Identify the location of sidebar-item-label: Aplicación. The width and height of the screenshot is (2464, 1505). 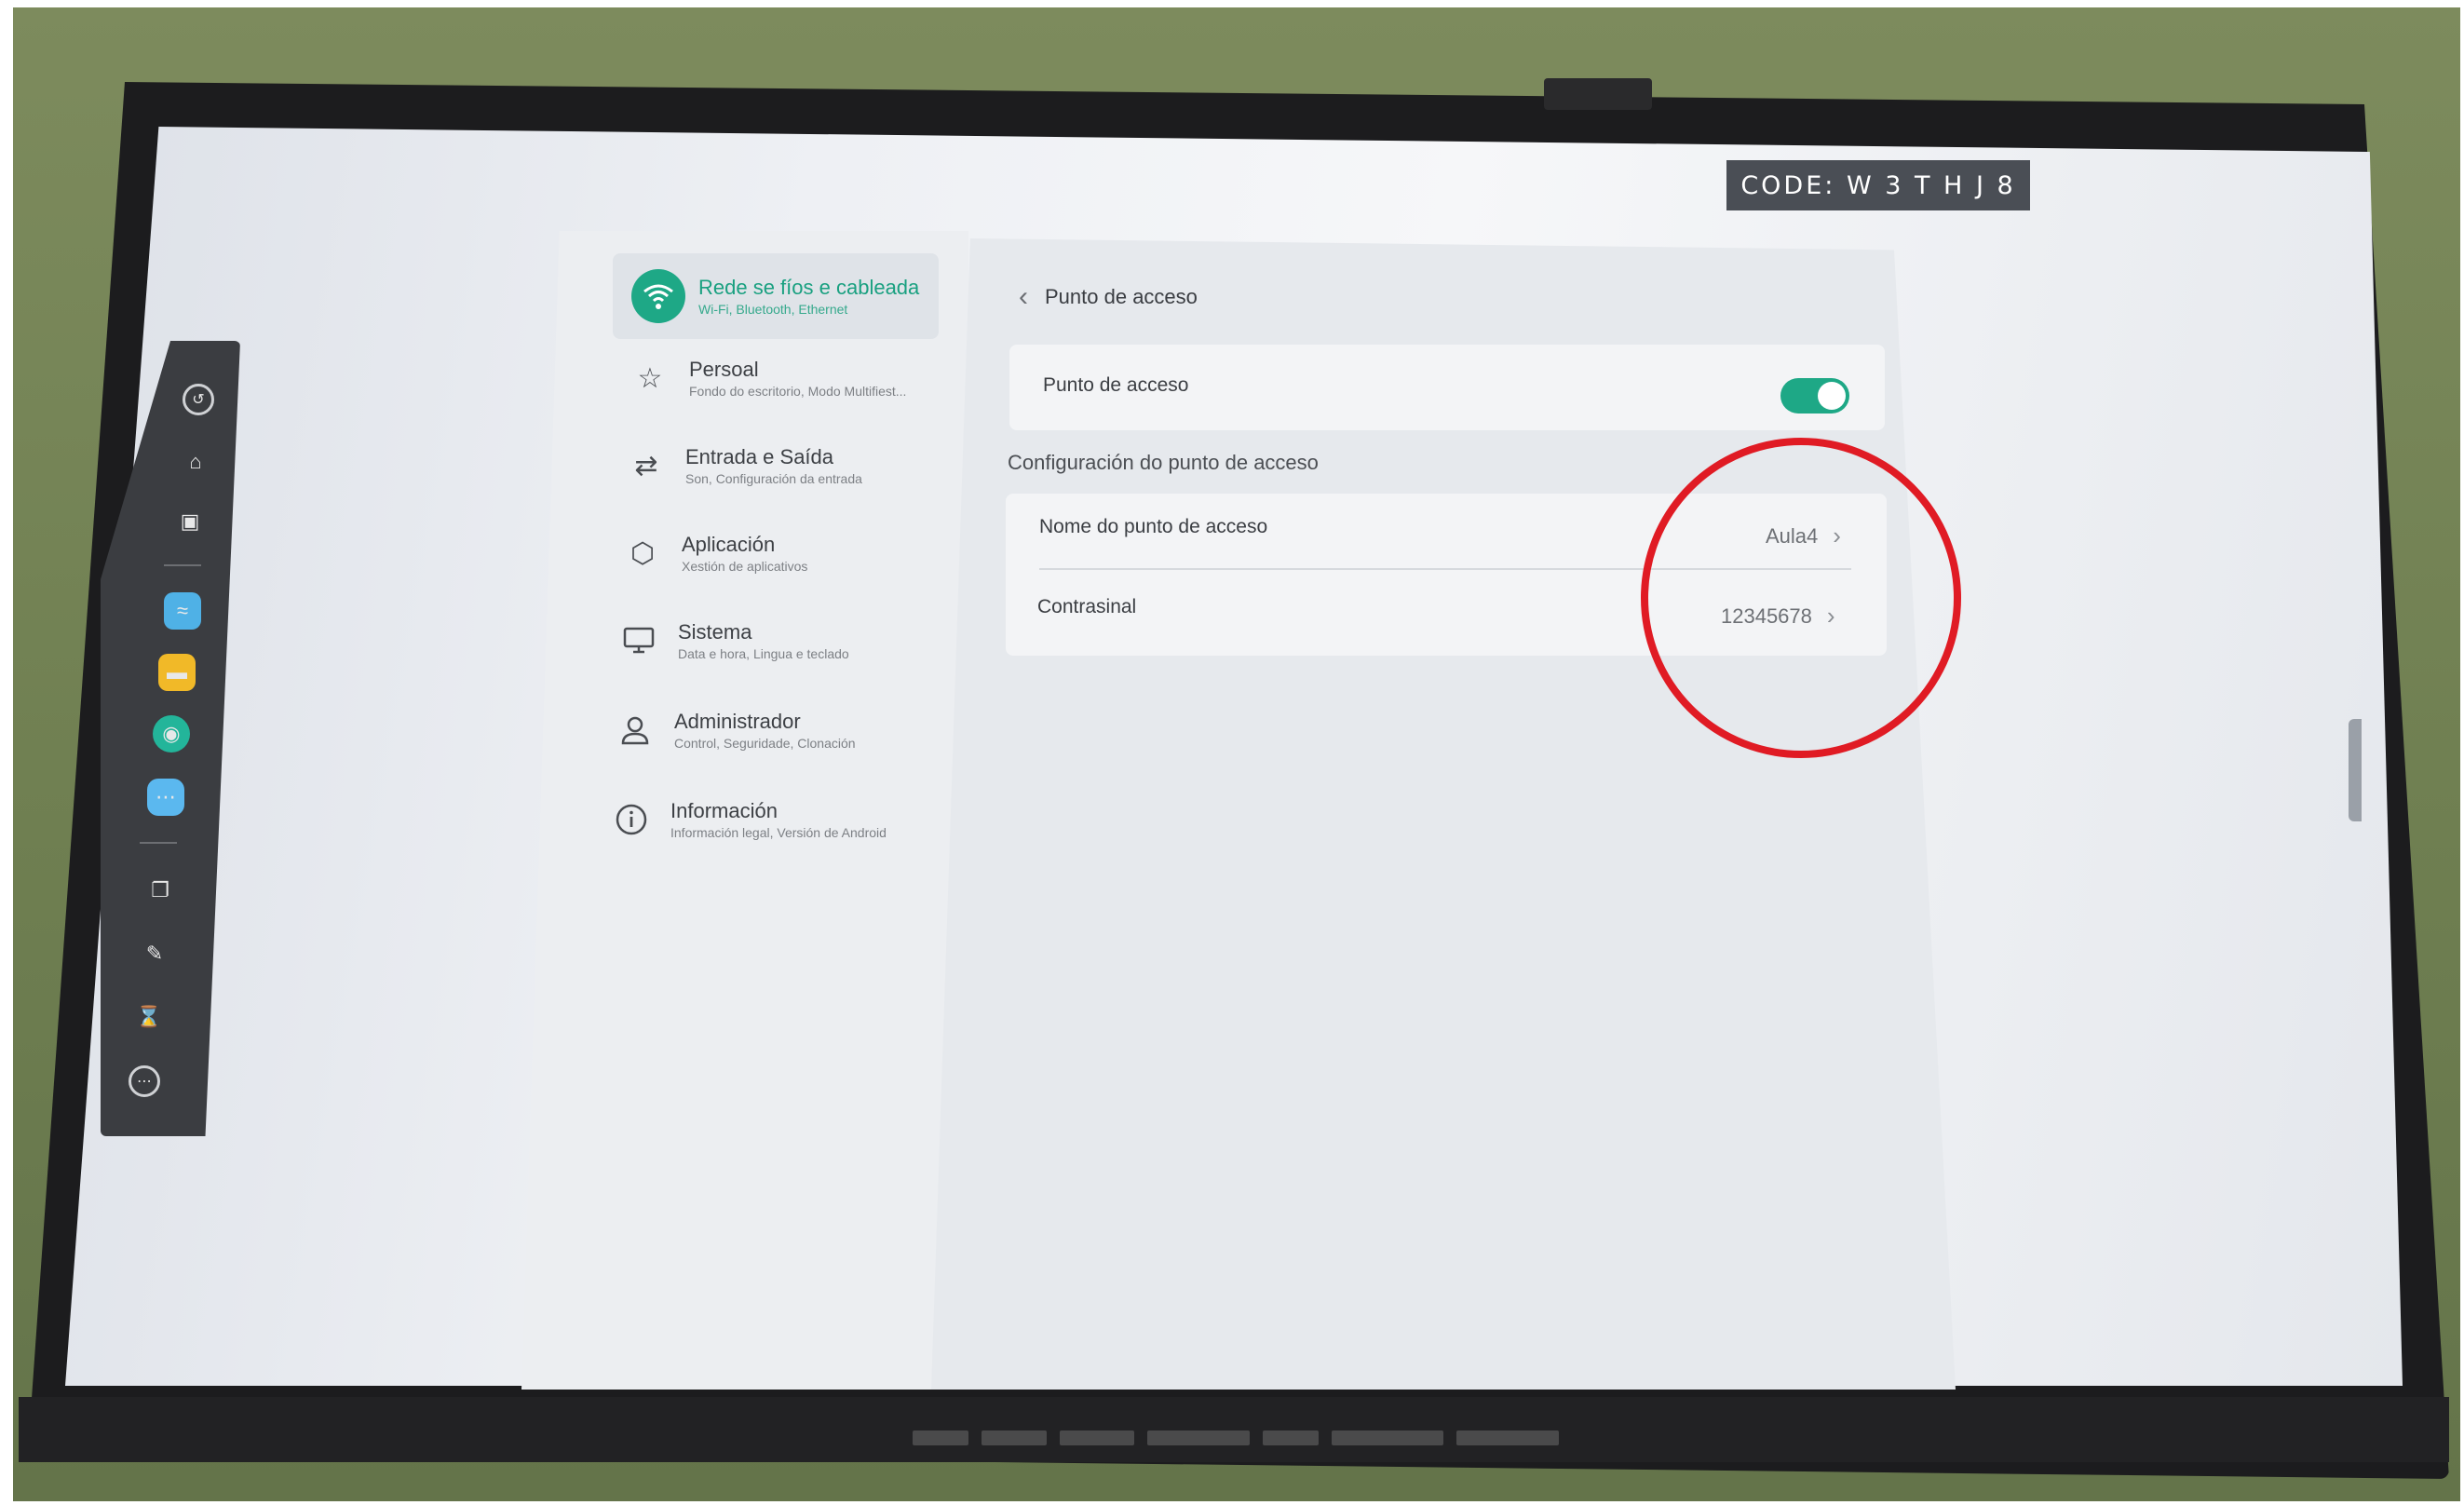
(729, 544).